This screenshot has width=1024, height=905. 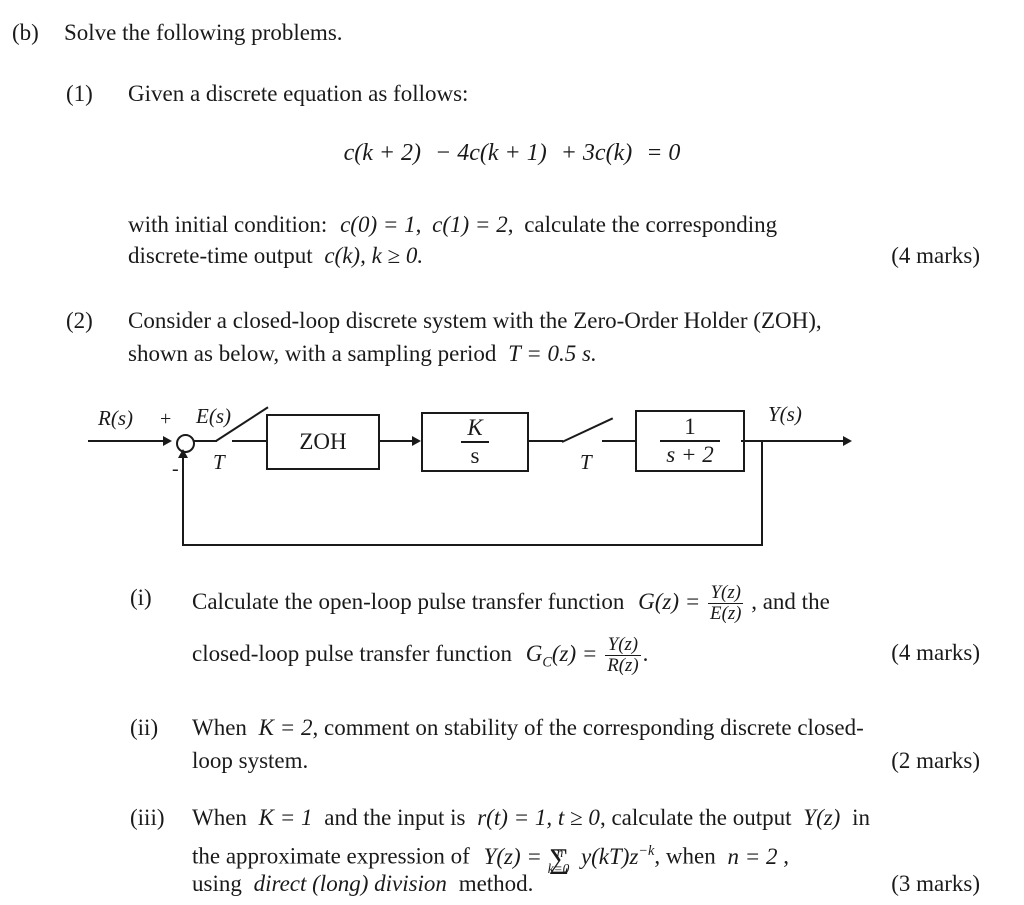 I want to click on q2-iii-l1-mid: and the input is, so click(x=395, y=817).